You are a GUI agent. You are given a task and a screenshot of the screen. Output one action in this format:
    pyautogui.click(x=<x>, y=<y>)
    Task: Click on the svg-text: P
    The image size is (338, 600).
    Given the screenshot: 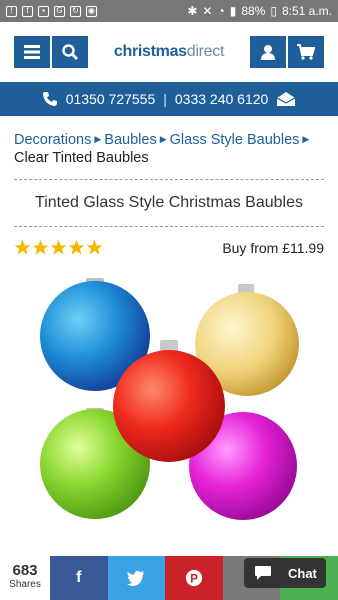 What is the action you would take?
    pyautogui.click(x=194, y=579)
    